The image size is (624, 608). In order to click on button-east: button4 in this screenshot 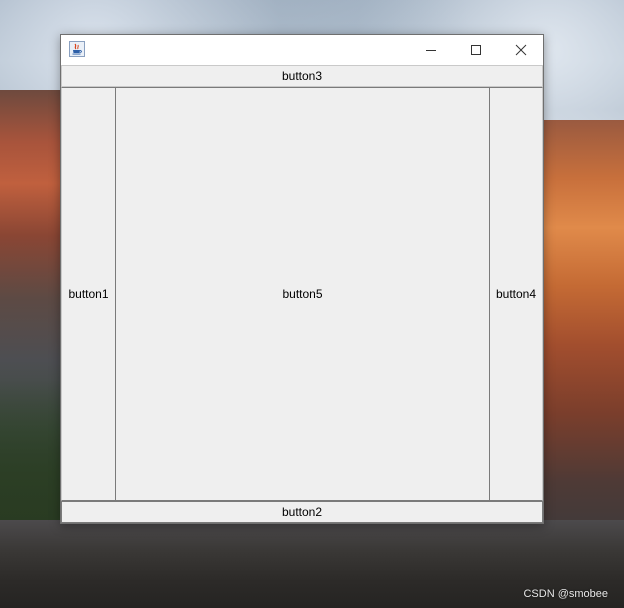, I will do `click(516, 294)`.